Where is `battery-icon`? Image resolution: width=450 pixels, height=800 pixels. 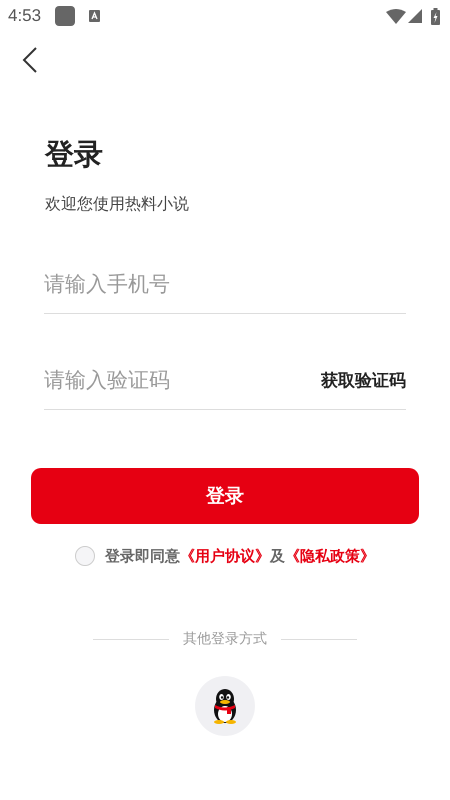 battery-icon is located at coordinates (435, 16).